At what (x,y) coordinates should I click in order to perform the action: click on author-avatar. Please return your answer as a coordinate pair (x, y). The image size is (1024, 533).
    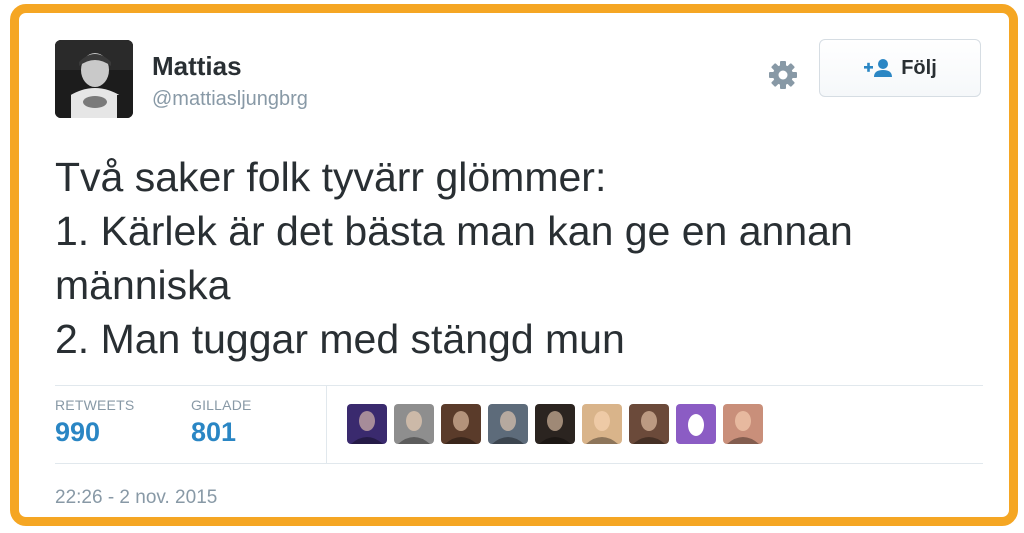
    Looking at the image, I should click on (94, 79).